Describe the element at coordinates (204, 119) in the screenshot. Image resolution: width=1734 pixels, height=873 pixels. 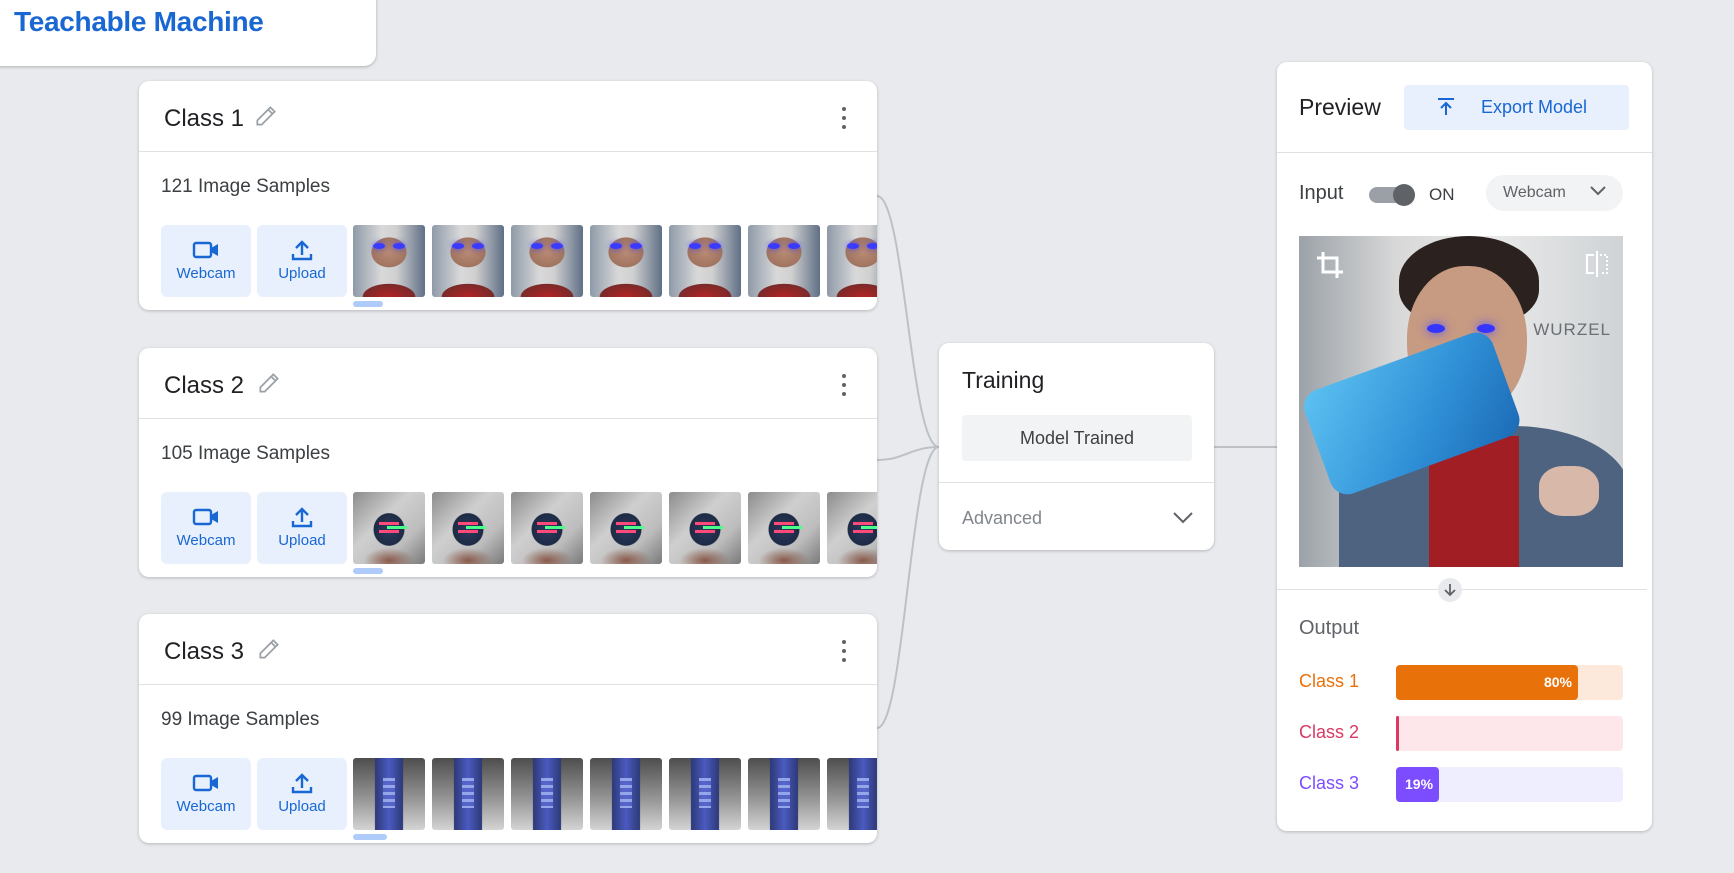
I see `class-name: Class 1` at that location.